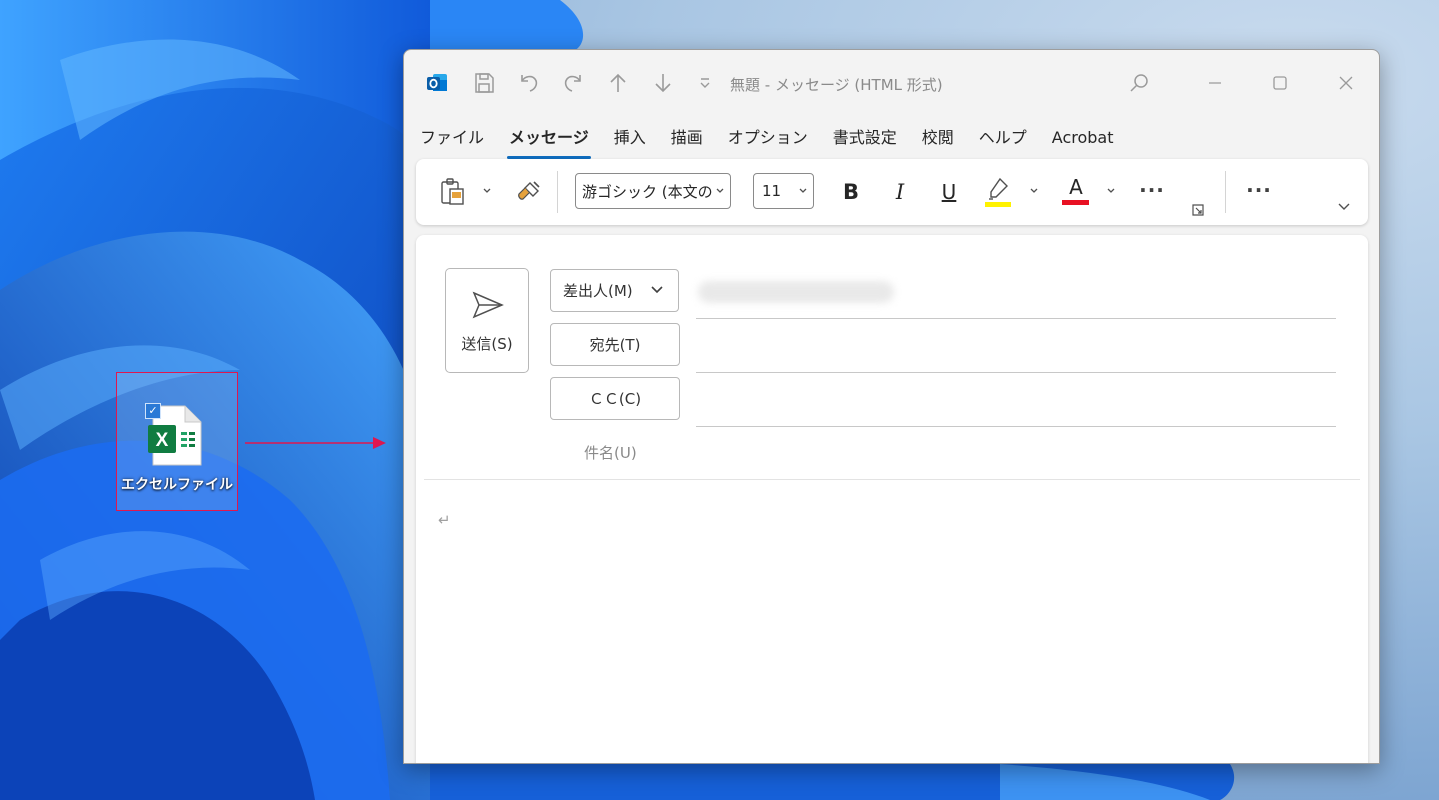 The image size is (1439, 800). I want to click on more-commands-button: ···, so click(1259, 190).